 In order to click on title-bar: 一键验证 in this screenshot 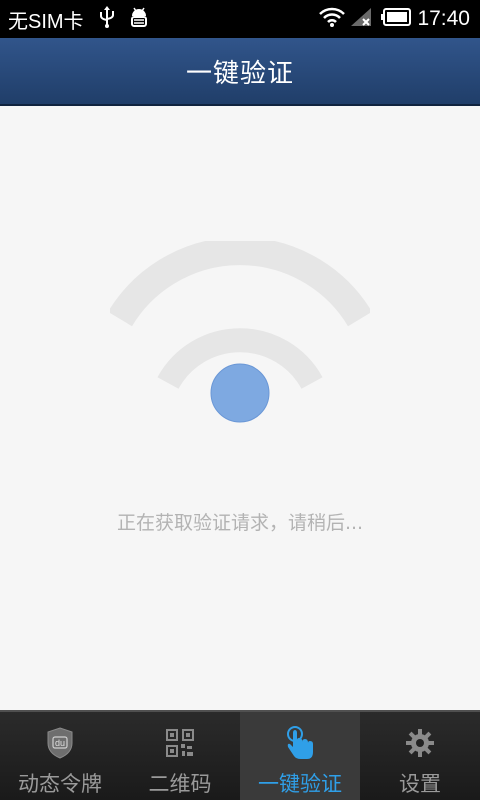, I will do `click(240, 72)`.